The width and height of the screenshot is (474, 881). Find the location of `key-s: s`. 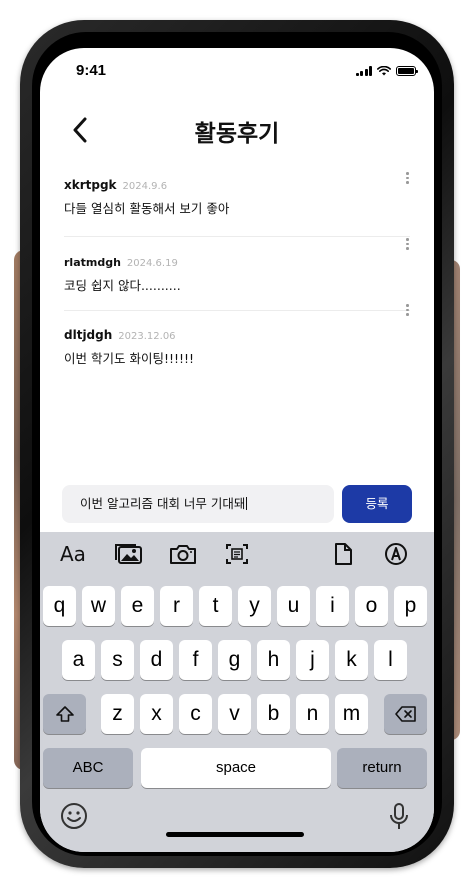

key-s: s is located at coordinates (117, 660).